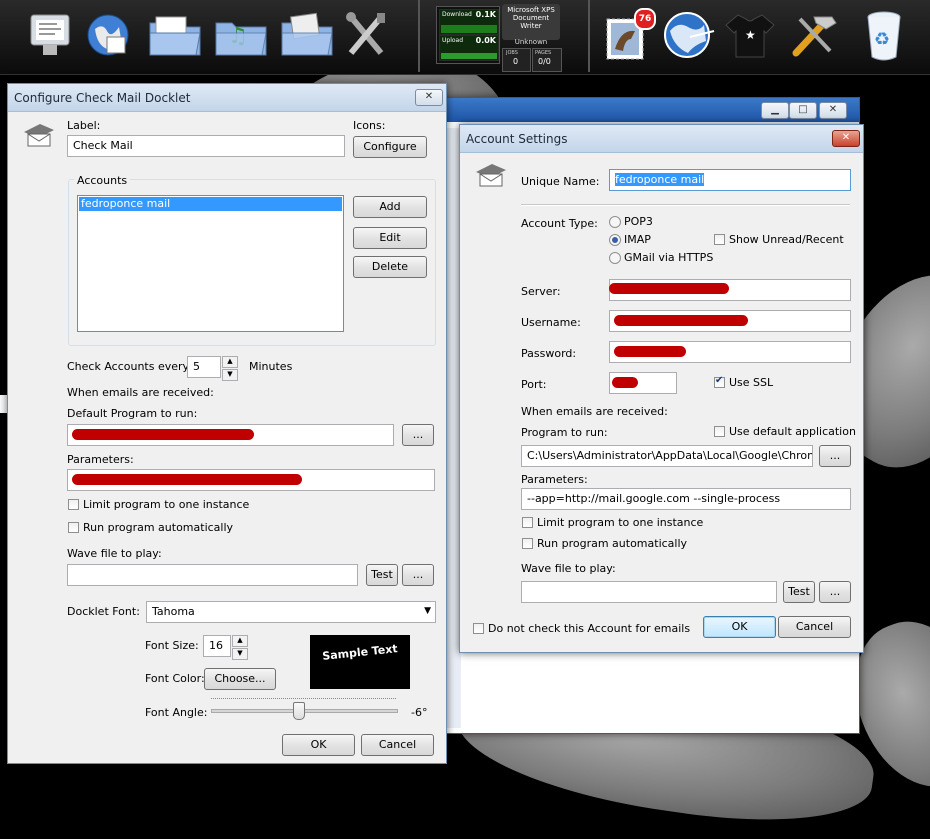 Image resolution: width=930 pixels, height=839 pixels. What do you see at coordinates (485, 14) in the screenshot?
I see `download-value: 0.1K` at bounding box center [485, 14].